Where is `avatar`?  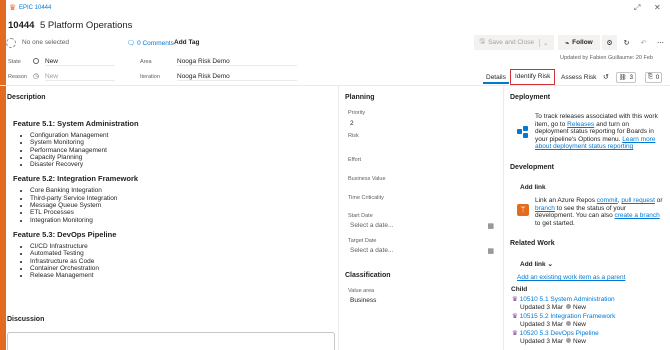 avatar is located at coordinates (11, 43).